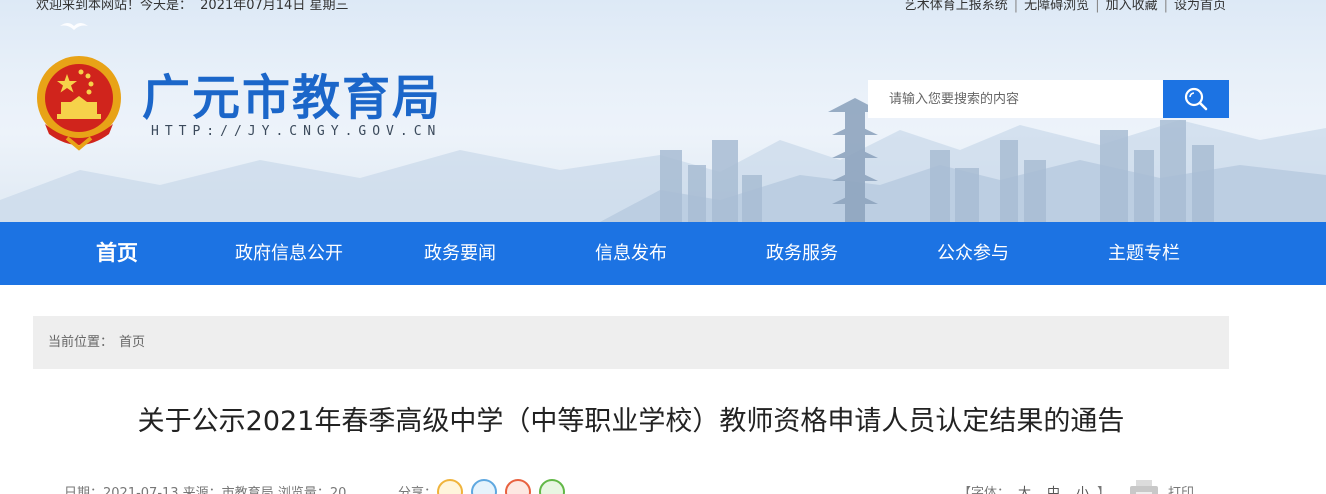 The width and height of the screenshot is (1326, 494). I want to click on weibo-icon, so click(450, 486).